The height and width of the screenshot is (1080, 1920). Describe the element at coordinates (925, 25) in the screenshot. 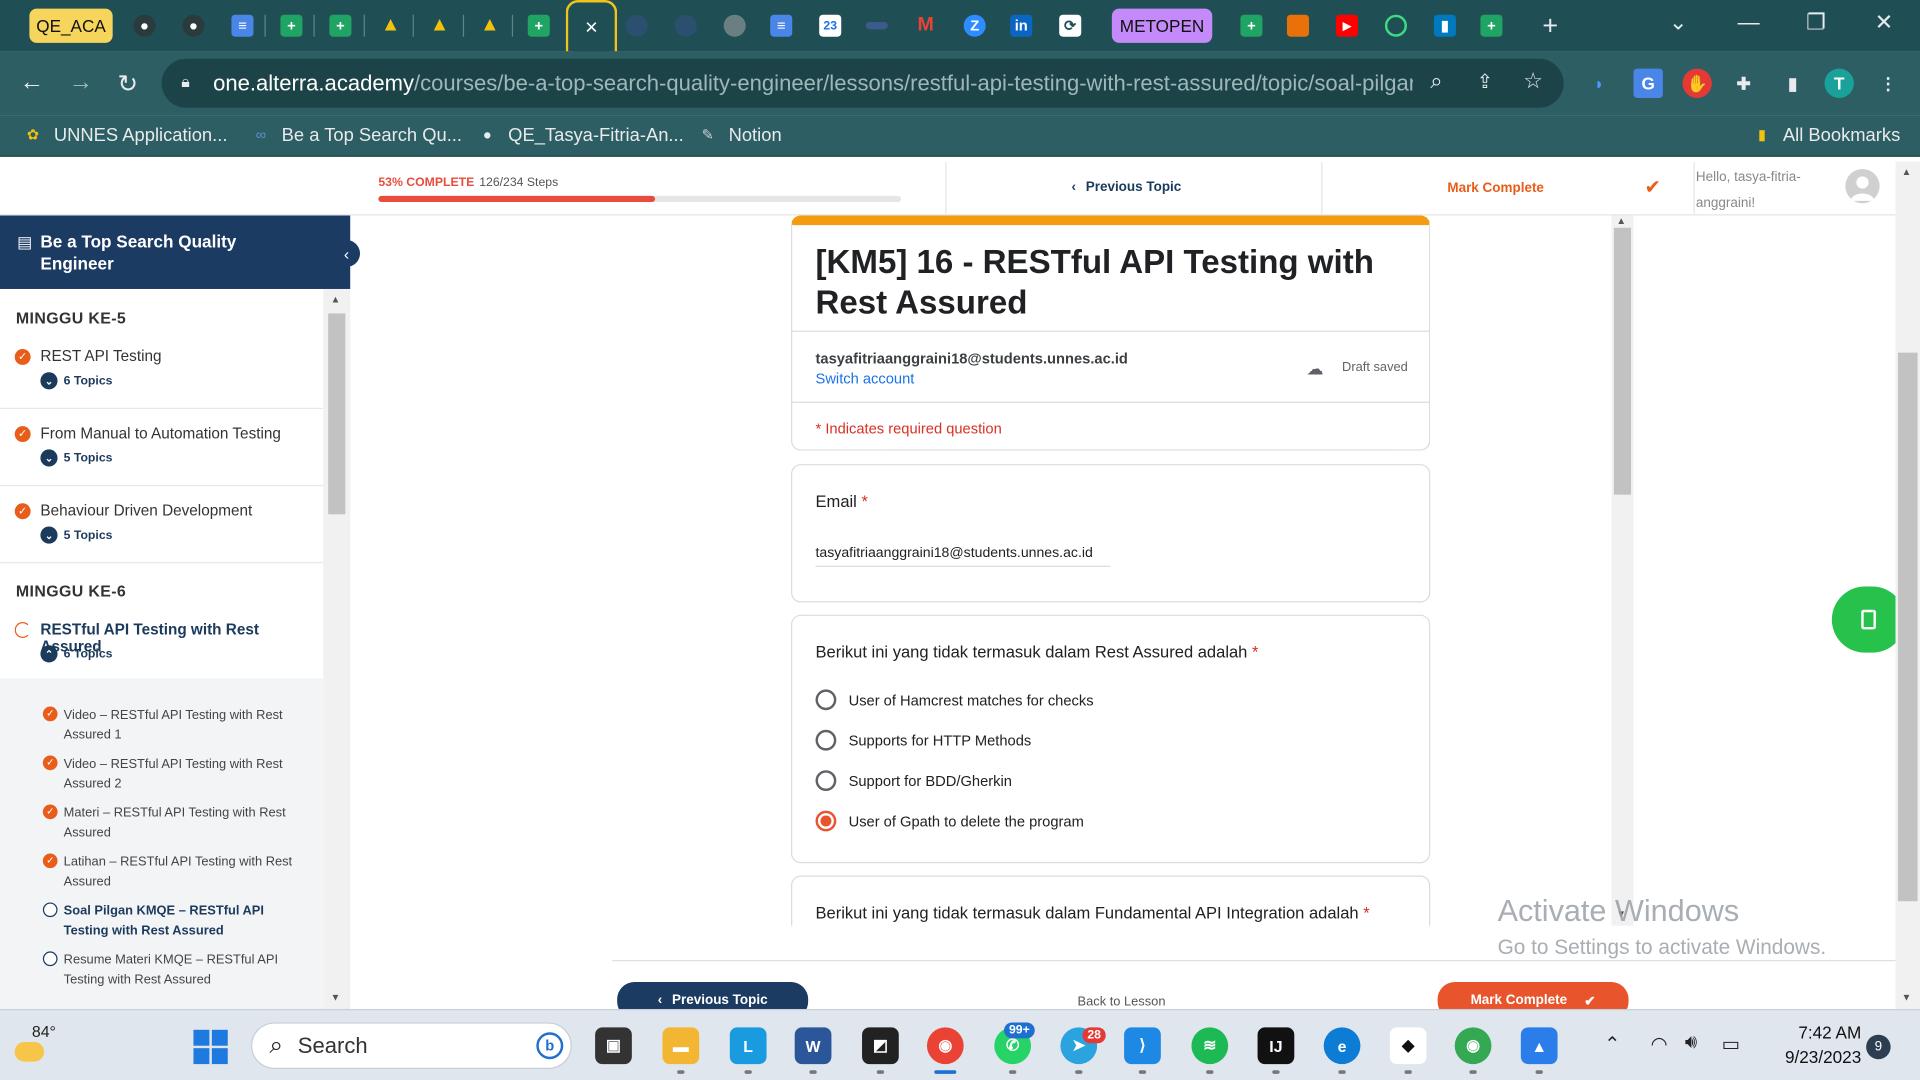

I see `gmail-tab-icon: M` at that location.